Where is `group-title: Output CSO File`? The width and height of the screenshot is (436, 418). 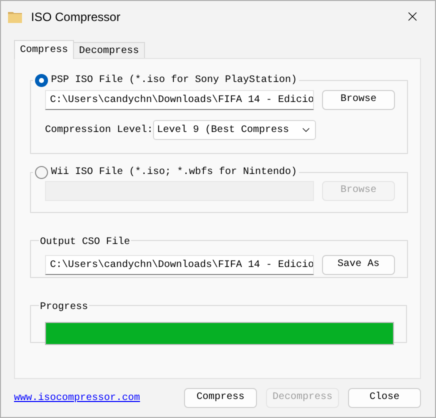 group-title: Output CSO File is located at coordinates (85, 242).